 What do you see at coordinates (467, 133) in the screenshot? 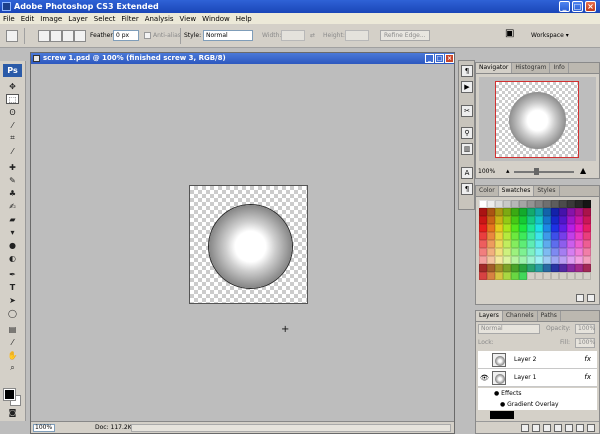
I see `clone-source-dock-icon: ⚲` at bounding box center [467, 133].